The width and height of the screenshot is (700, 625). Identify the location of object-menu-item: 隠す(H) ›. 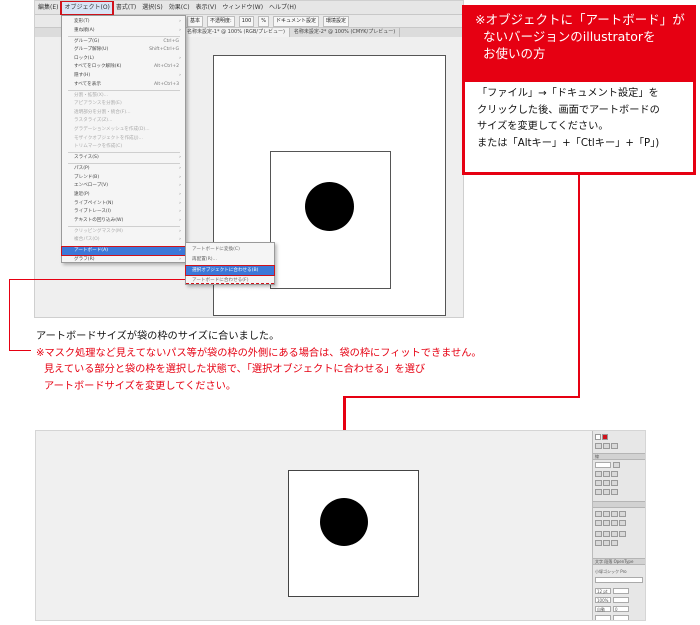
(123, 76).